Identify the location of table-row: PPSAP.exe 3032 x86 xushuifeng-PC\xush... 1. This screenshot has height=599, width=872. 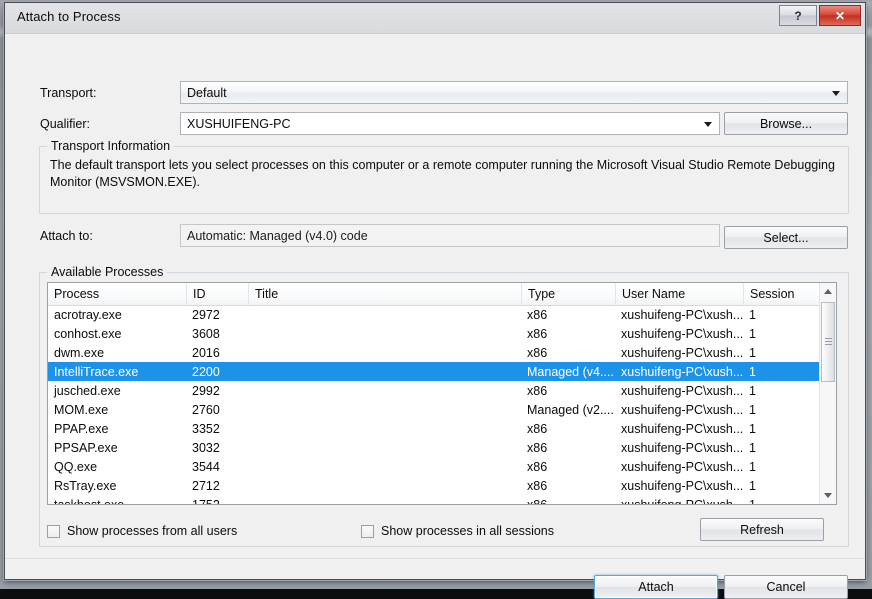
(433, 447).